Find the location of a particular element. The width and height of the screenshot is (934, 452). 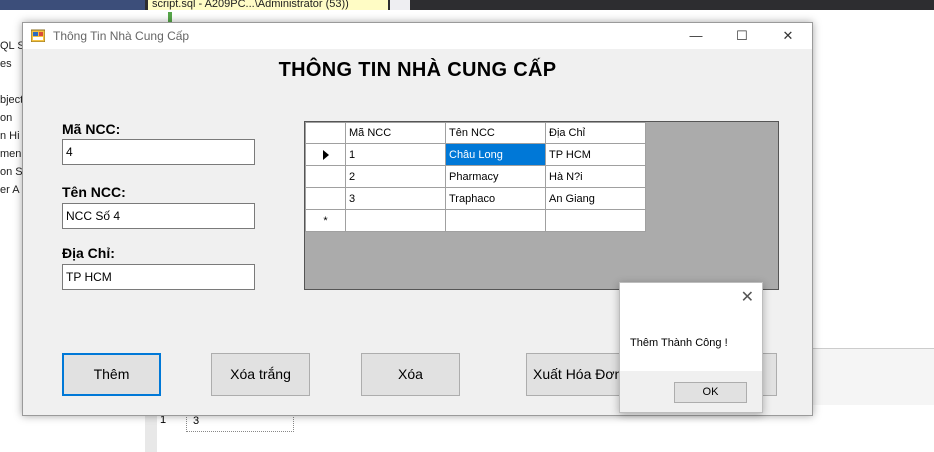

xoa-trang-button: Xóa trắng is located at coordinates (260, 374).